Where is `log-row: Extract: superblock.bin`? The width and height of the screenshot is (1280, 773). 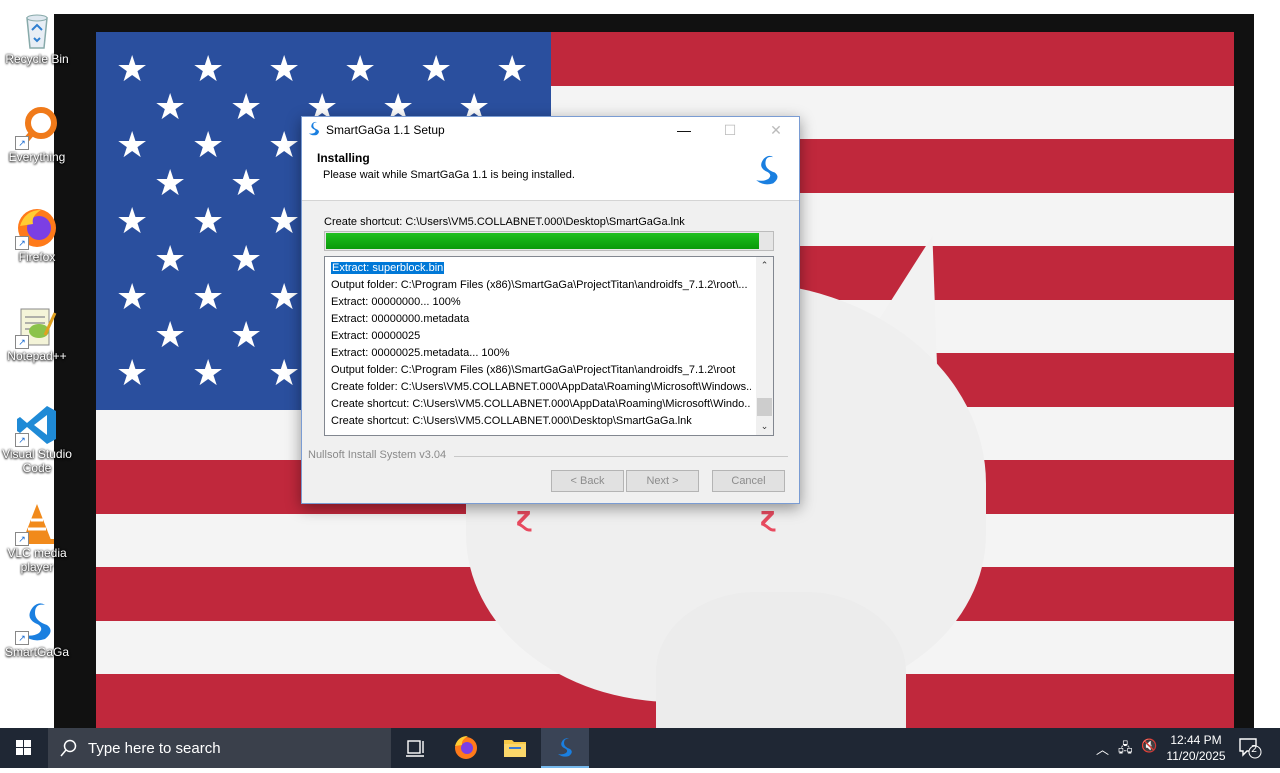
log-row: Extract: superblock.bin is located at coordinates (541, 268).